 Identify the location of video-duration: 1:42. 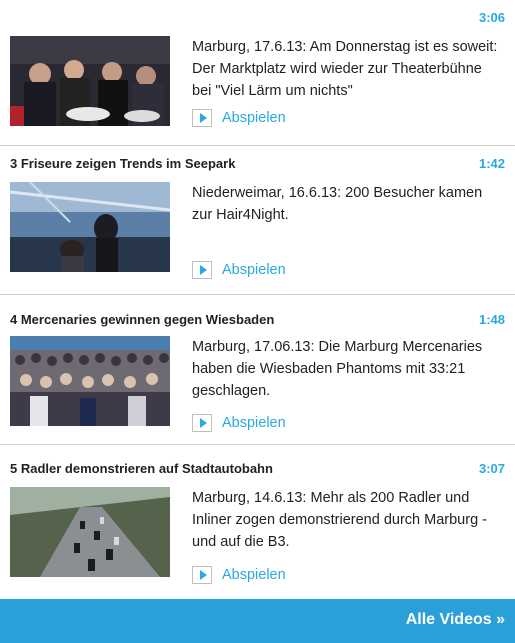
(491, 163).